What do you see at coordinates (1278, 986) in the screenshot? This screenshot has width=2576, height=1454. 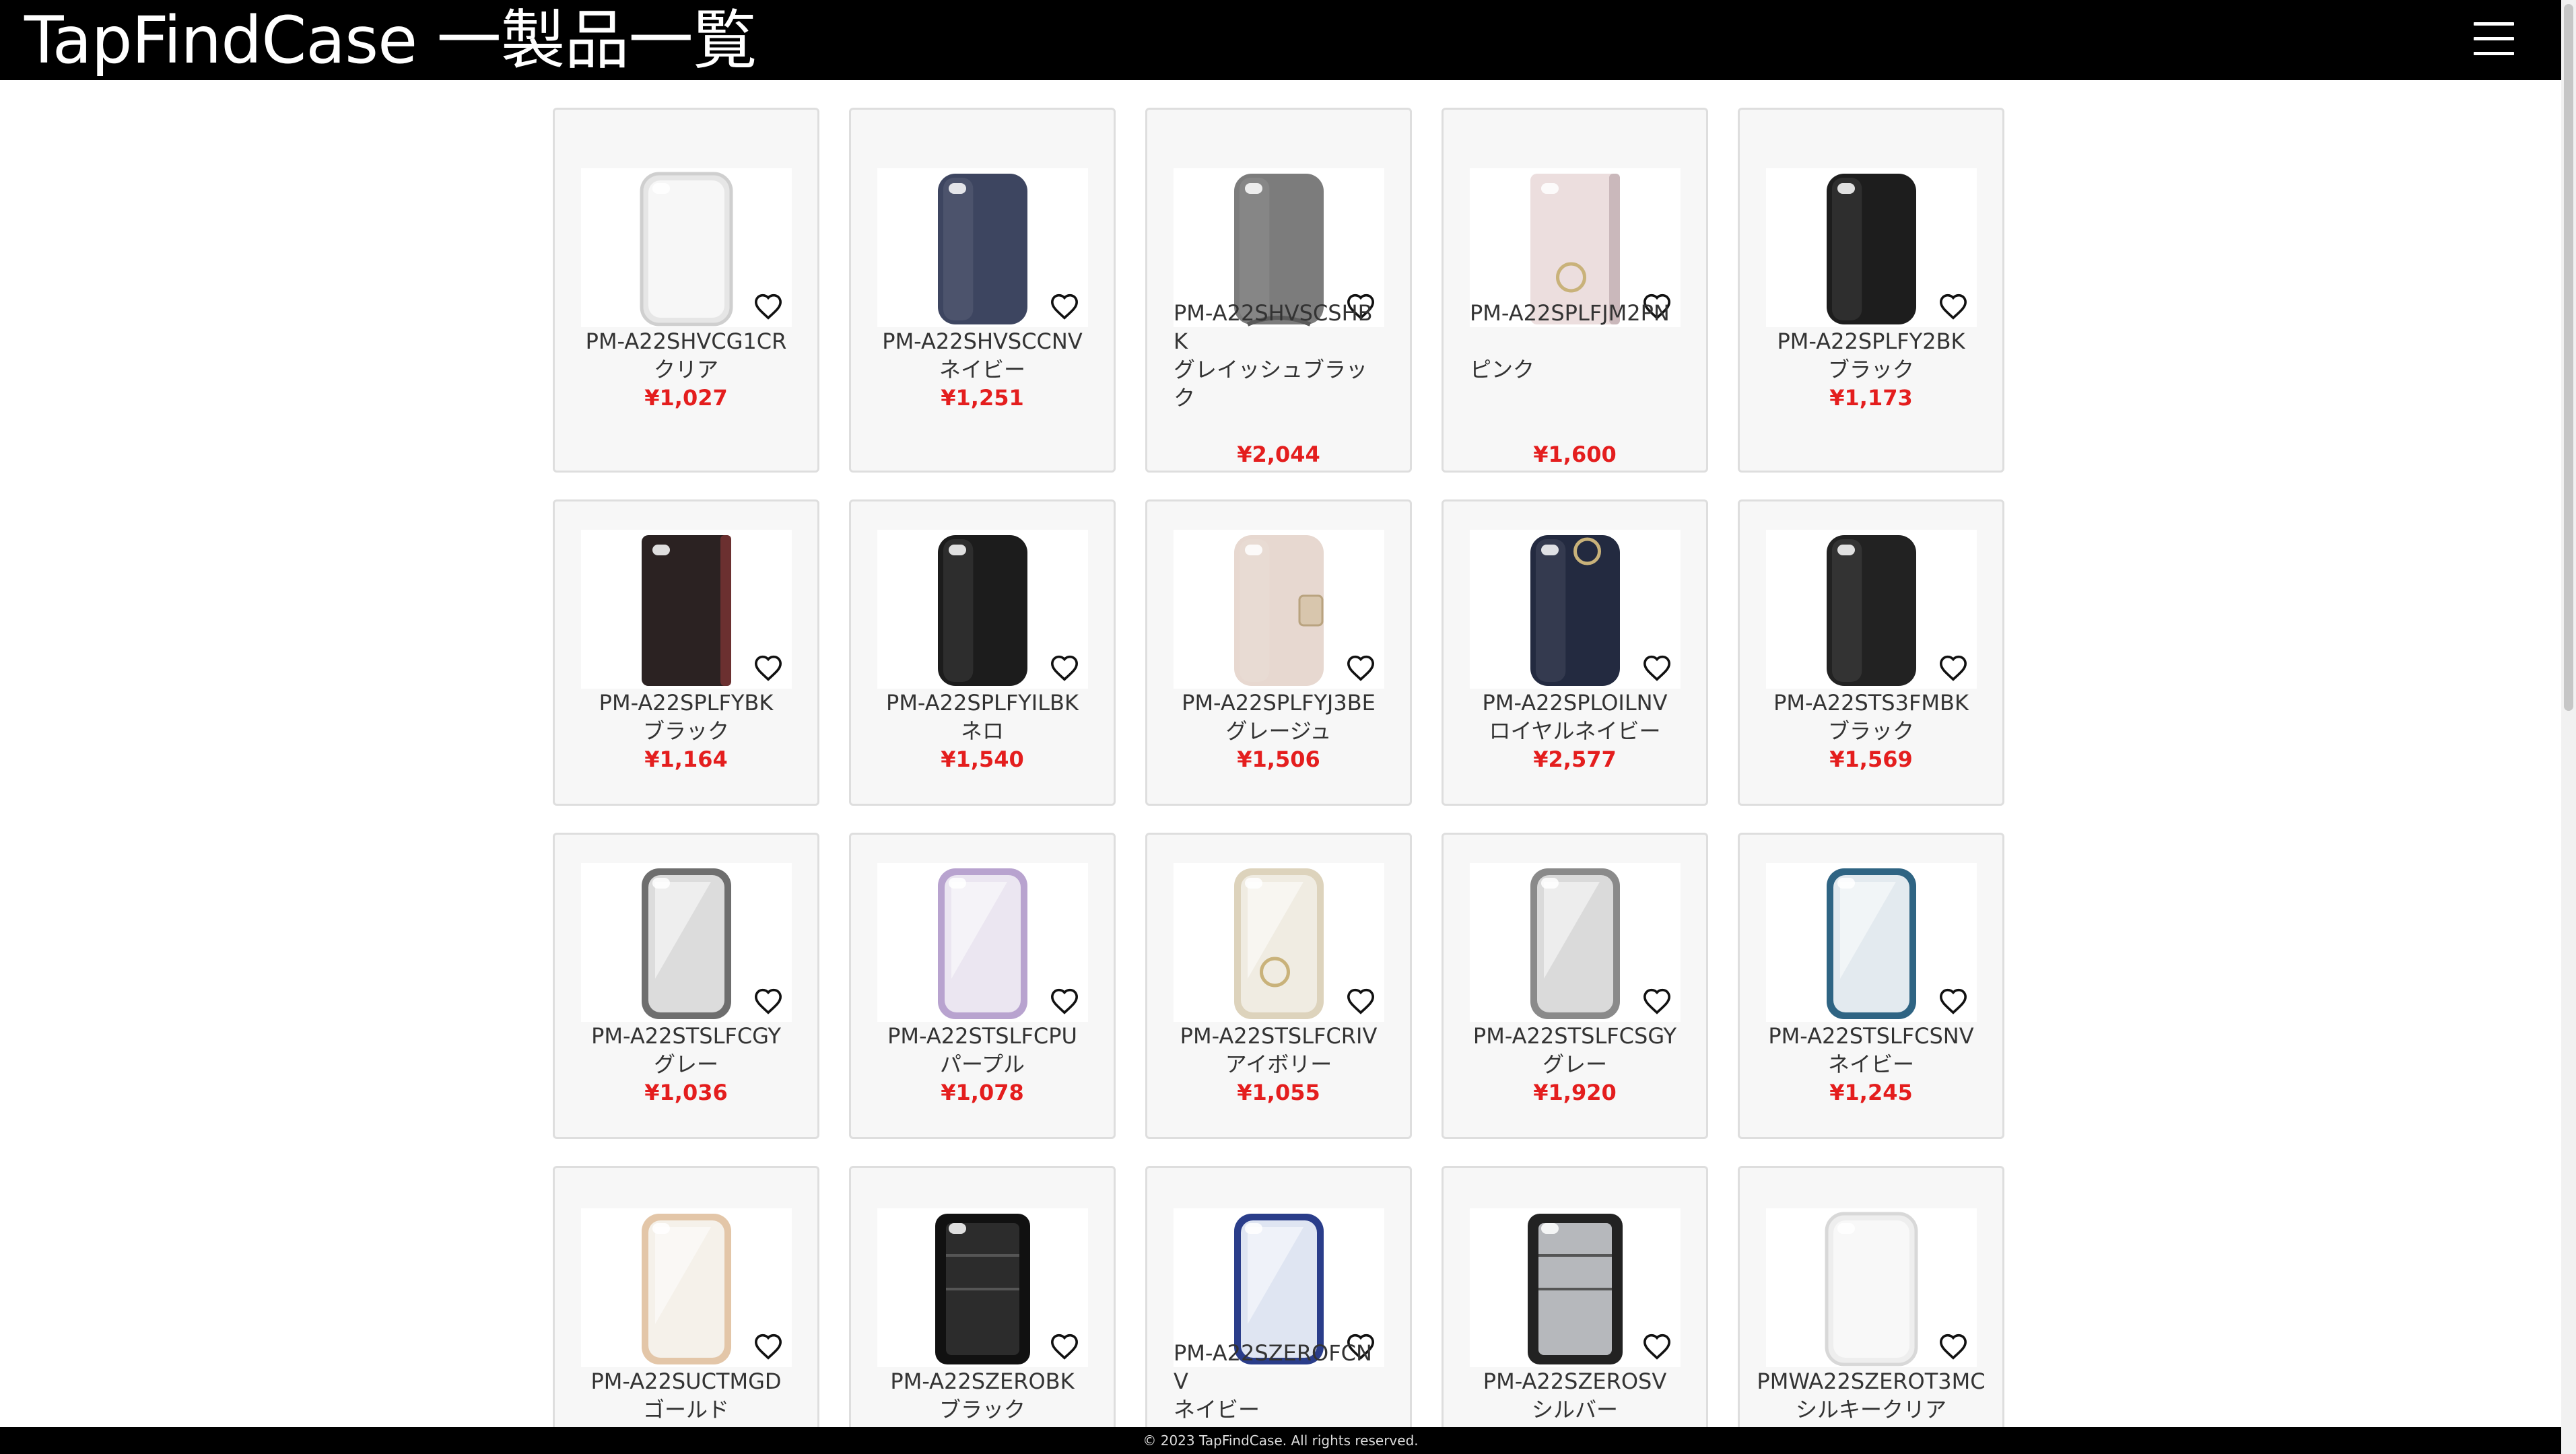 I see `product-card: PM-A22STSLFCRIV アイボリー ¥1,055` at bounding box center [1278, 986].